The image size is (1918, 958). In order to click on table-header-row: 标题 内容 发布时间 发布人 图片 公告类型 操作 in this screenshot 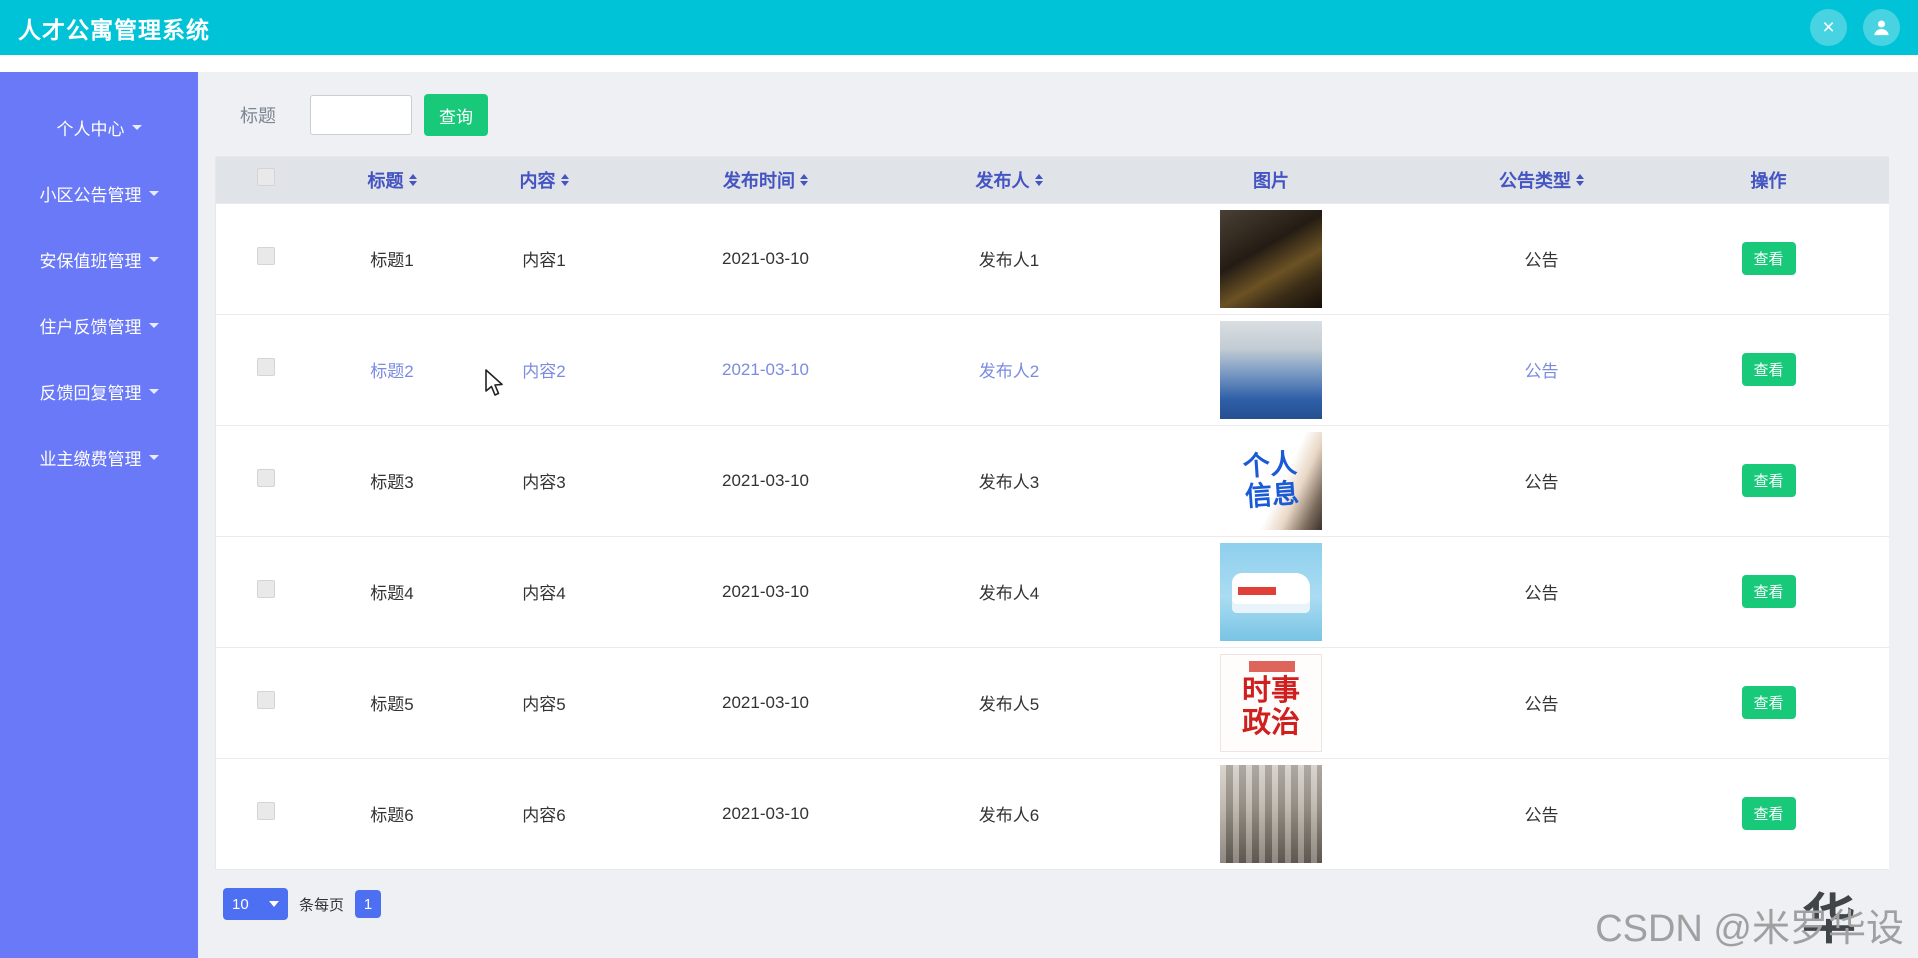, I will do `click(1052, 180)`.